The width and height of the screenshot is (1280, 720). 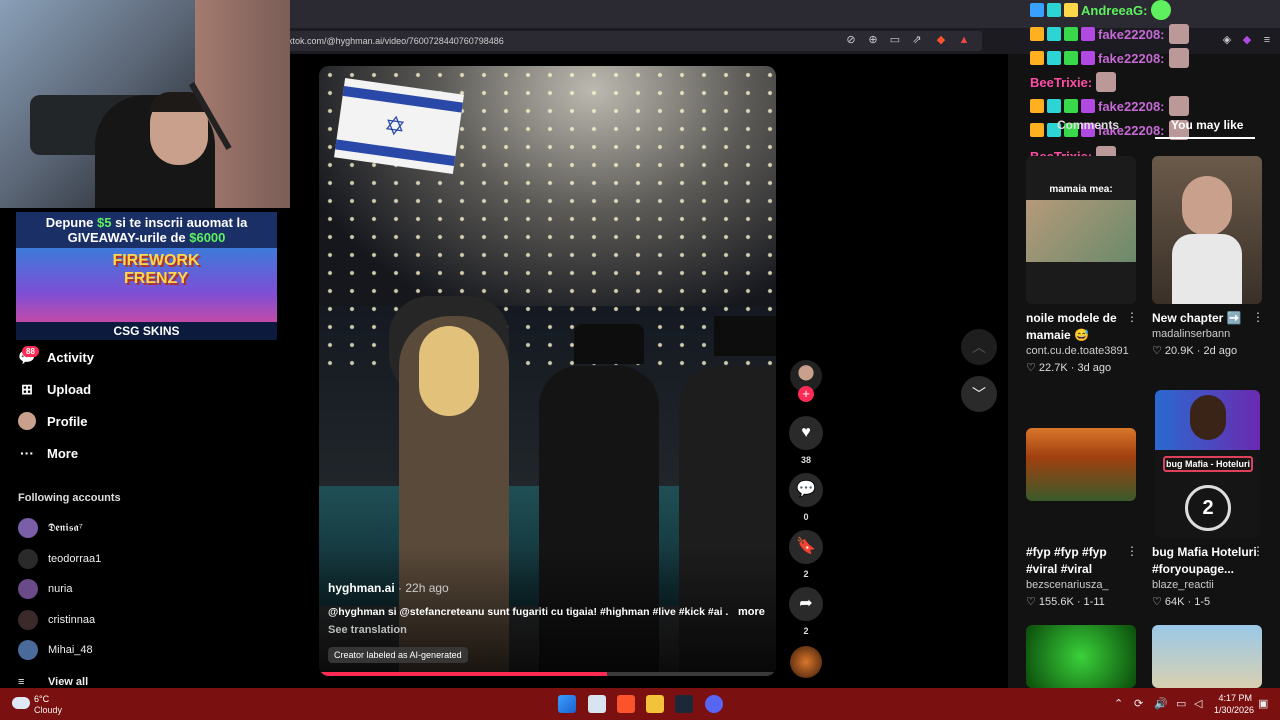 I want to click on promo-line-1: Depune $5 si te inscrii auomat la, so click(x=146, y=222).